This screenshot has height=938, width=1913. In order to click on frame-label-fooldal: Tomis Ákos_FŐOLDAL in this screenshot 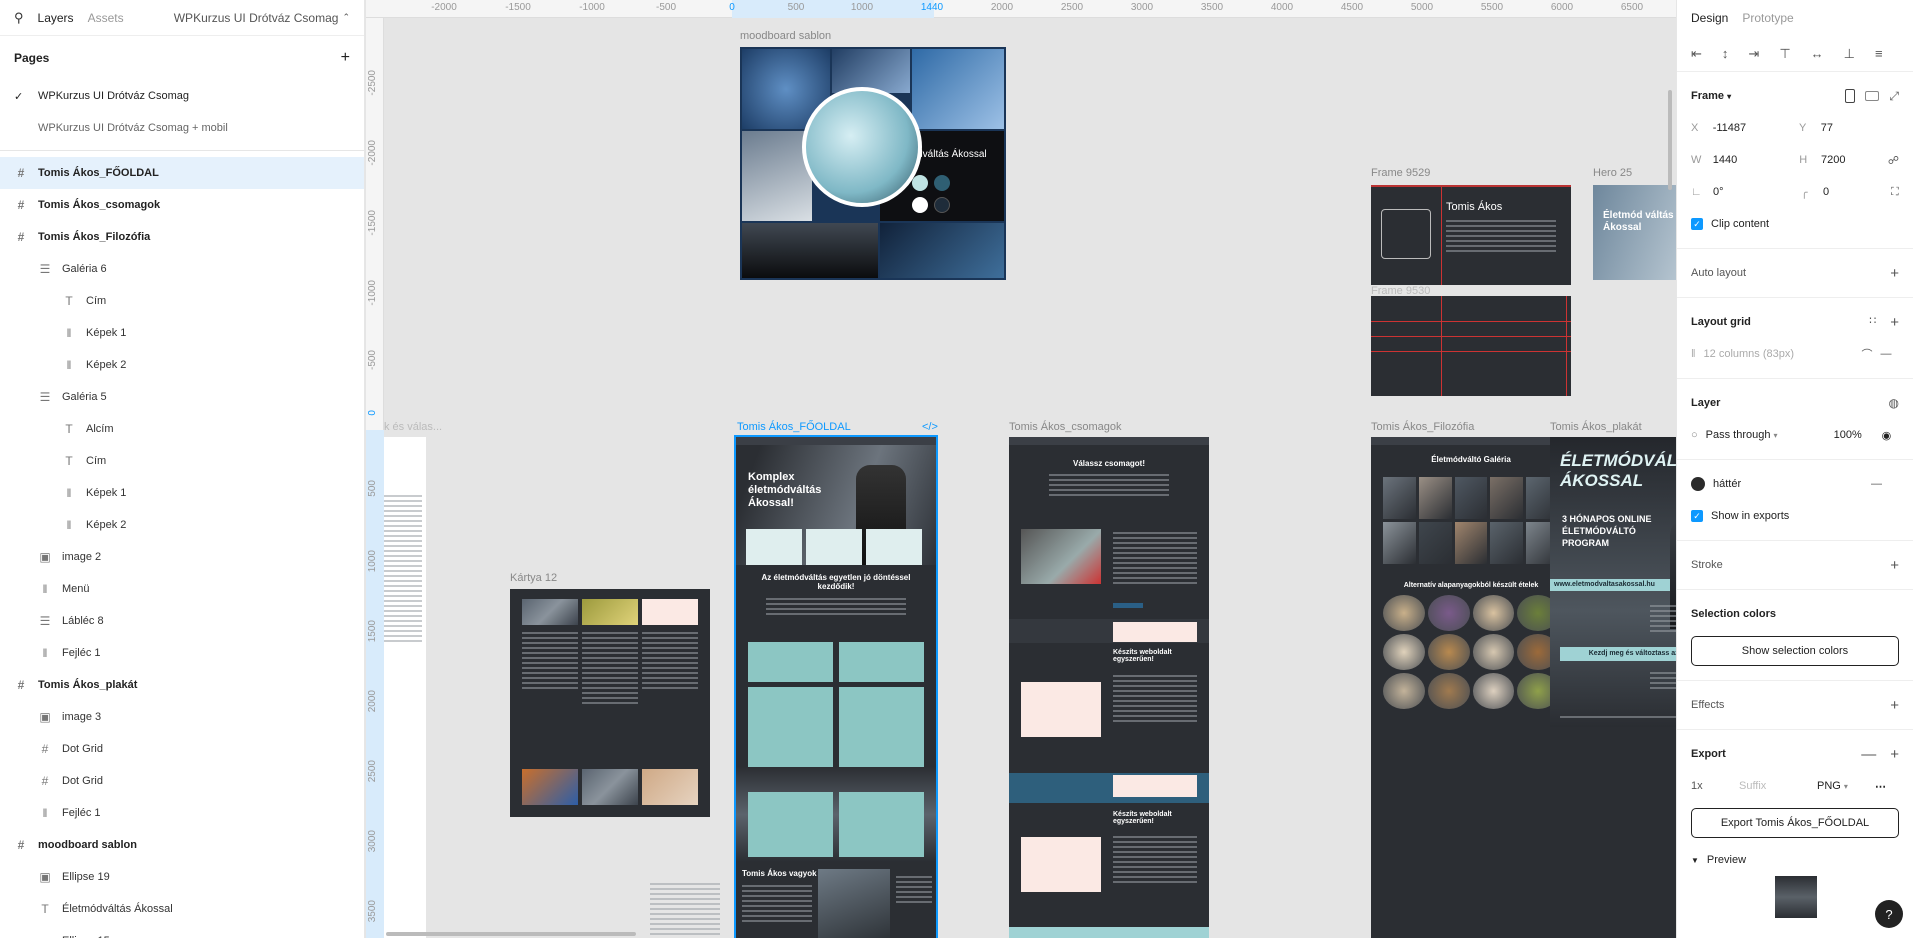, I will do `click(794, 427)`.